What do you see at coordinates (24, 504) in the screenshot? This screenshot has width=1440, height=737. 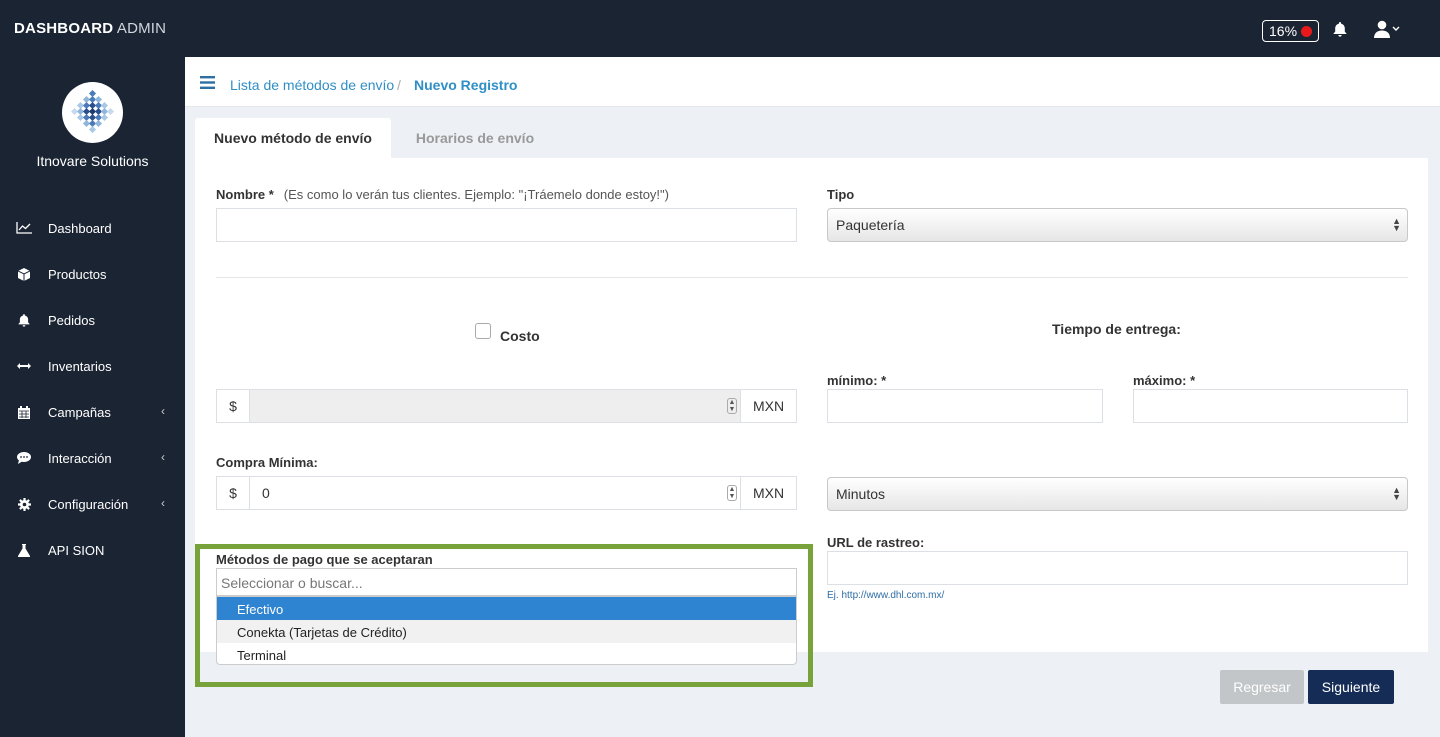 I see `gear-icon` at bounding box center [24, 504].